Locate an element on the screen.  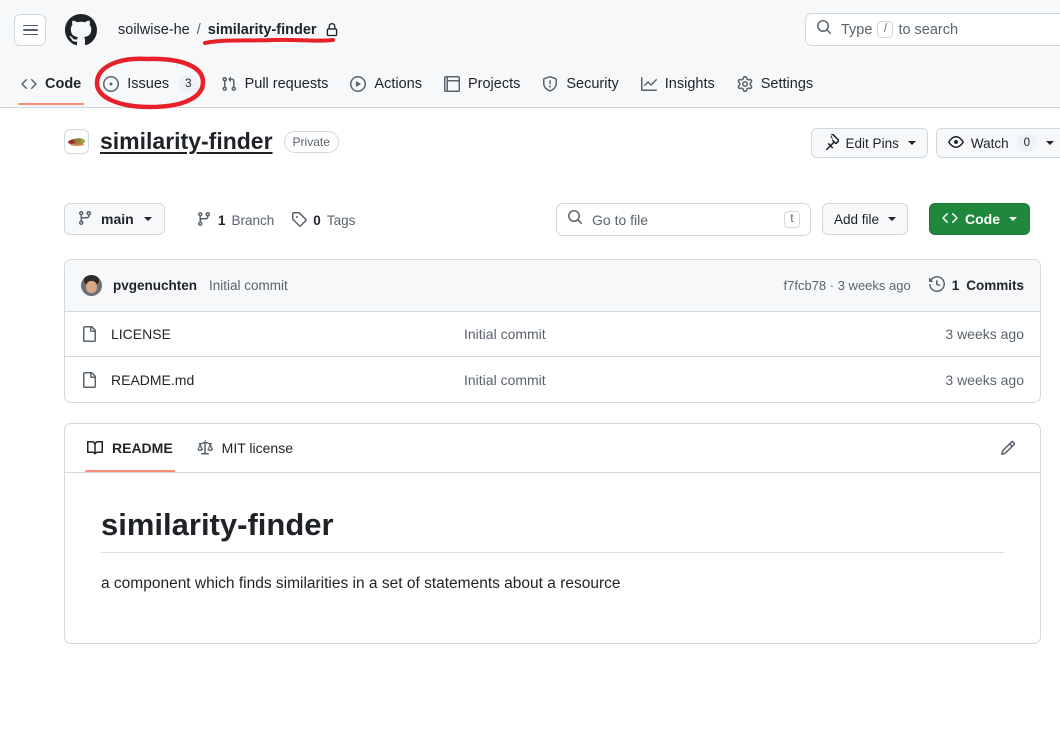
tab-readme: README is located at coordinates (130, 448).